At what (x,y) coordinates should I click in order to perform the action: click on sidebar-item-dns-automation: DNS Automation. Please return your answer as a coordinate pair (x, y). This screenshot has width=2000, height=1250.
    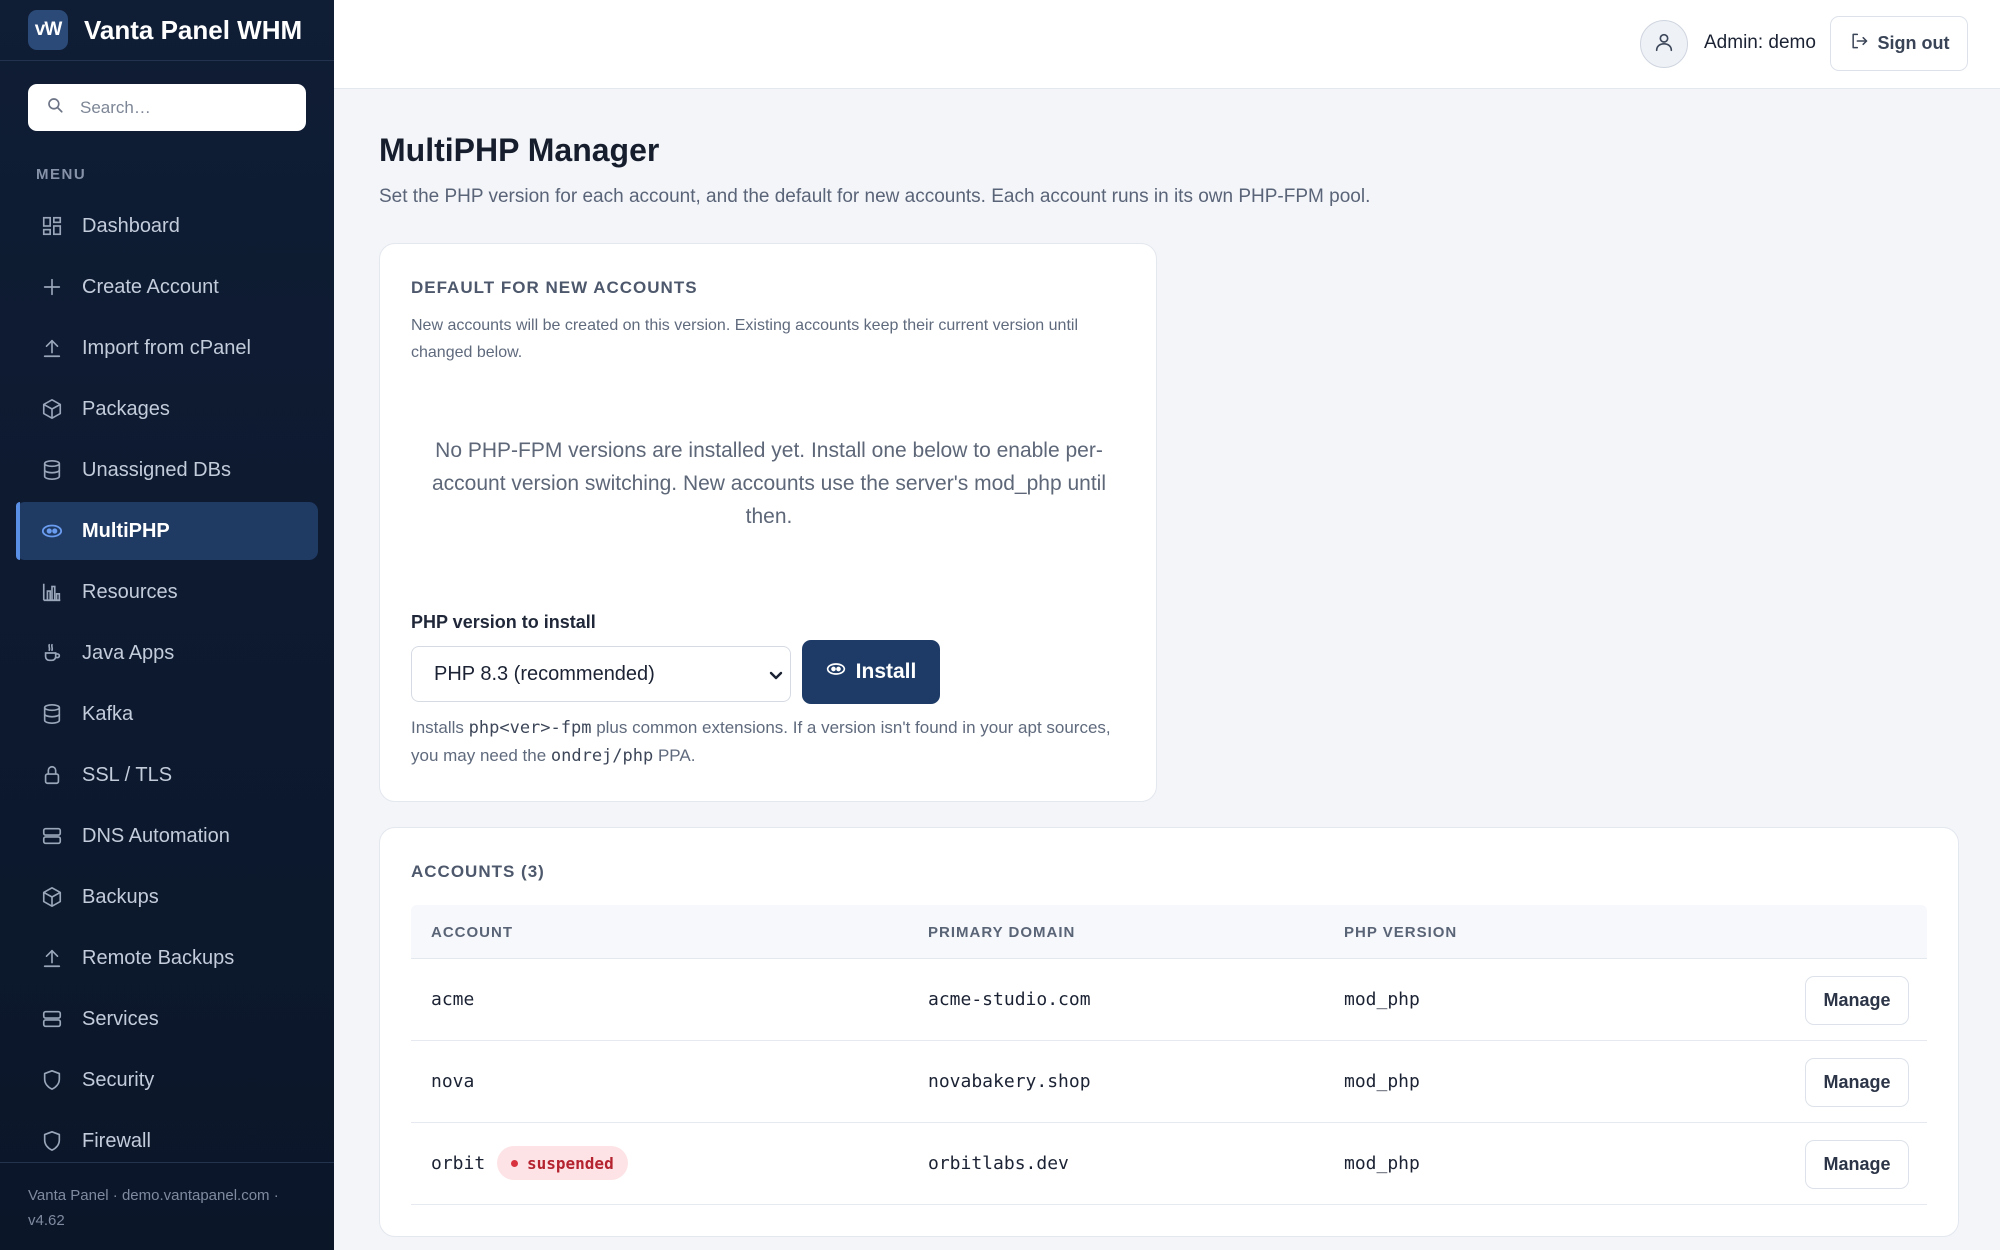
    Looking at the image, I should click on (167, 836).